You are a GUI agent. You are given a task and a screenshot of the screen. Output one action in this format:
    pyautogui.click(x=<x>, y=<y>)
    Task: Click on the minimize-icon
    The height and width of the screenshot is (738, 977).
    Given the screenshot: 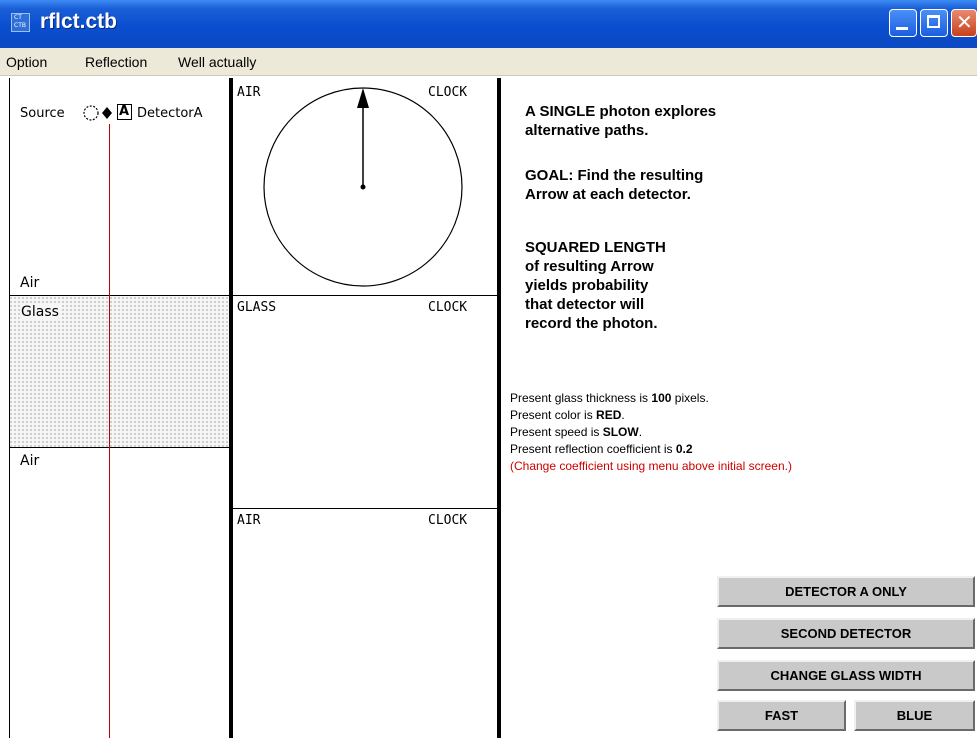 What is the action you would take?
    pyautogui.click(x=902, y=28)
    